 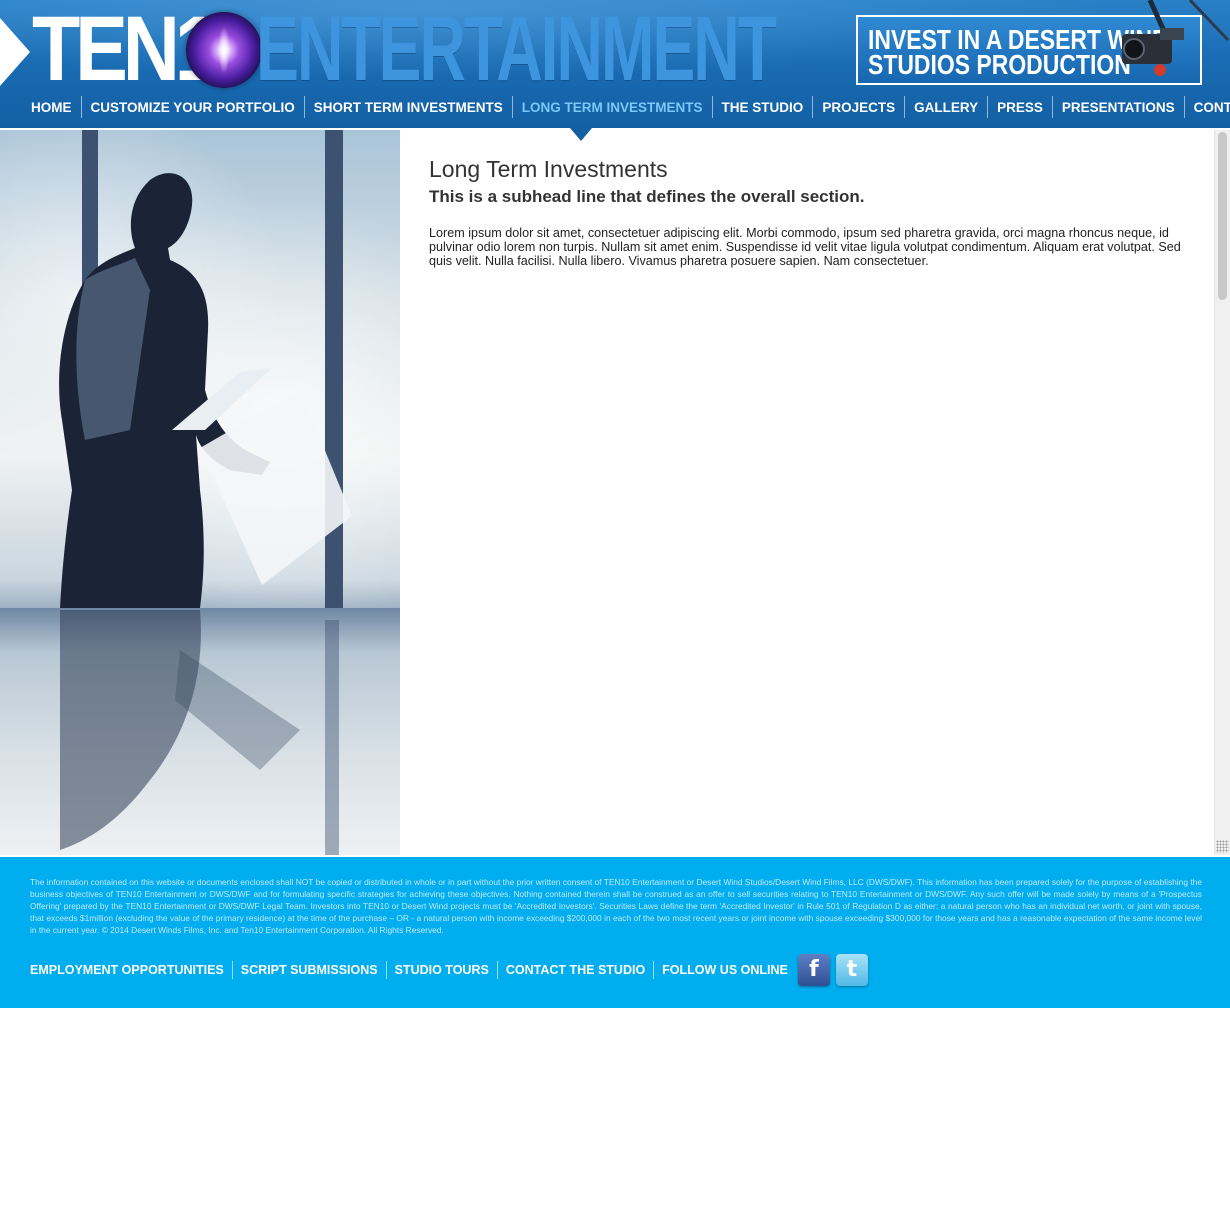 What do you see at coordinates (581, 134) in the screenshot?
I see `active-nav-pointer-icon` at bounding box center [581, 134].